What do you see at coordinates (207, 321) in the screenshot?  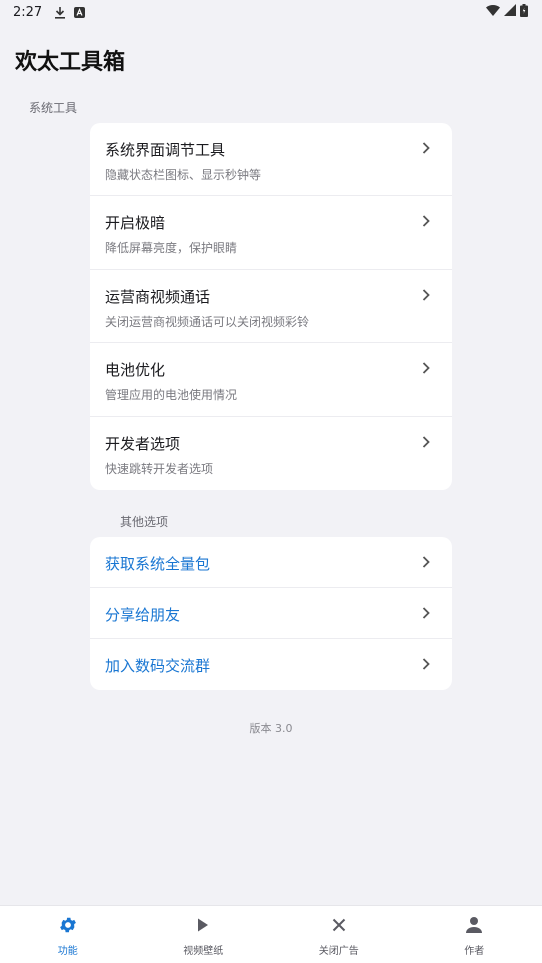 I see `item-desc: 关闭运营商视频通话可以关闭视频彩铃` at bounding box center [207, 321].